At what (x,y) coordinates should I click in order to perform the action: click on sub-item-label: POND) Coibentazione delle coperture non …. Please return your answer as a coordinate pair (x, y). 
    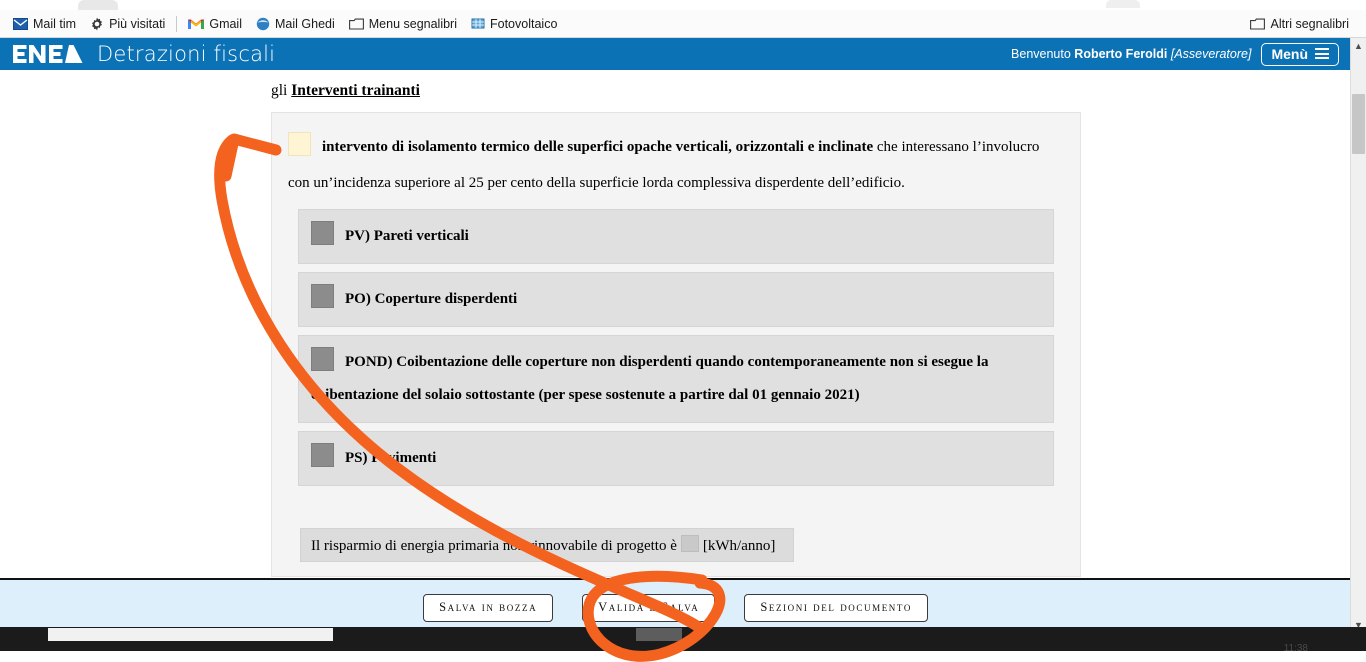
    Looking at the image, I should click on (650, 378).